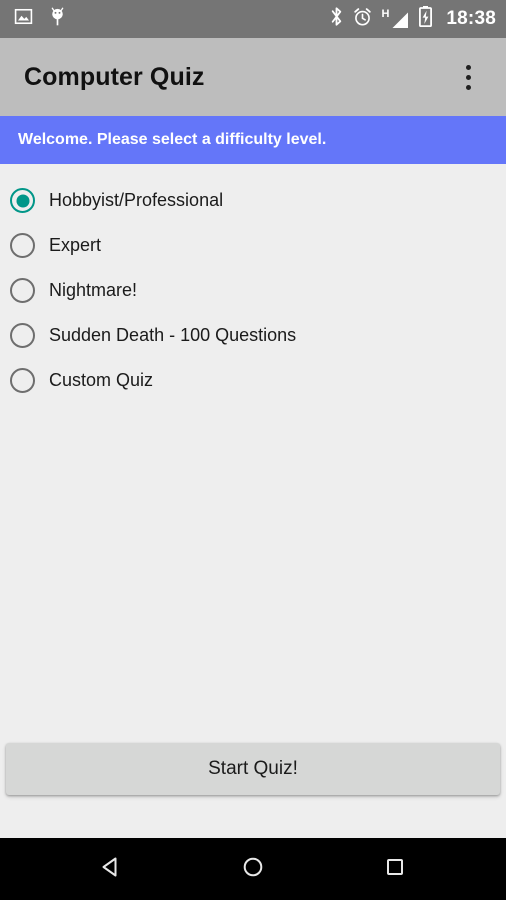 The width and height of the screenshot is (506, 900). What do you see at coordinates (253, 77) in the screenshot?
I see `app-bar: Computer Quiz` at bounding box center [253, 77].